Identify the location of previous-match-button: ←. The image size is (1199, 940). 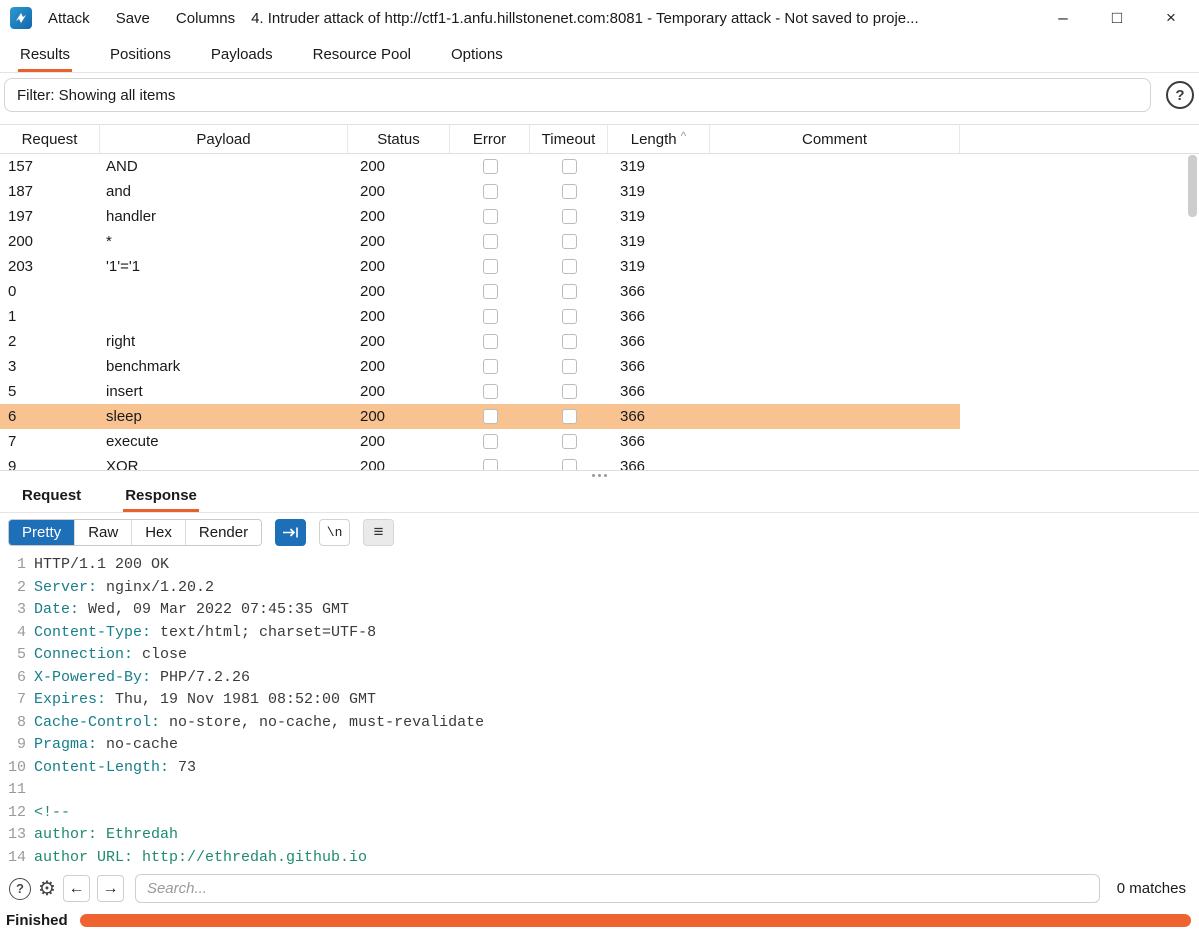
(76, 888).